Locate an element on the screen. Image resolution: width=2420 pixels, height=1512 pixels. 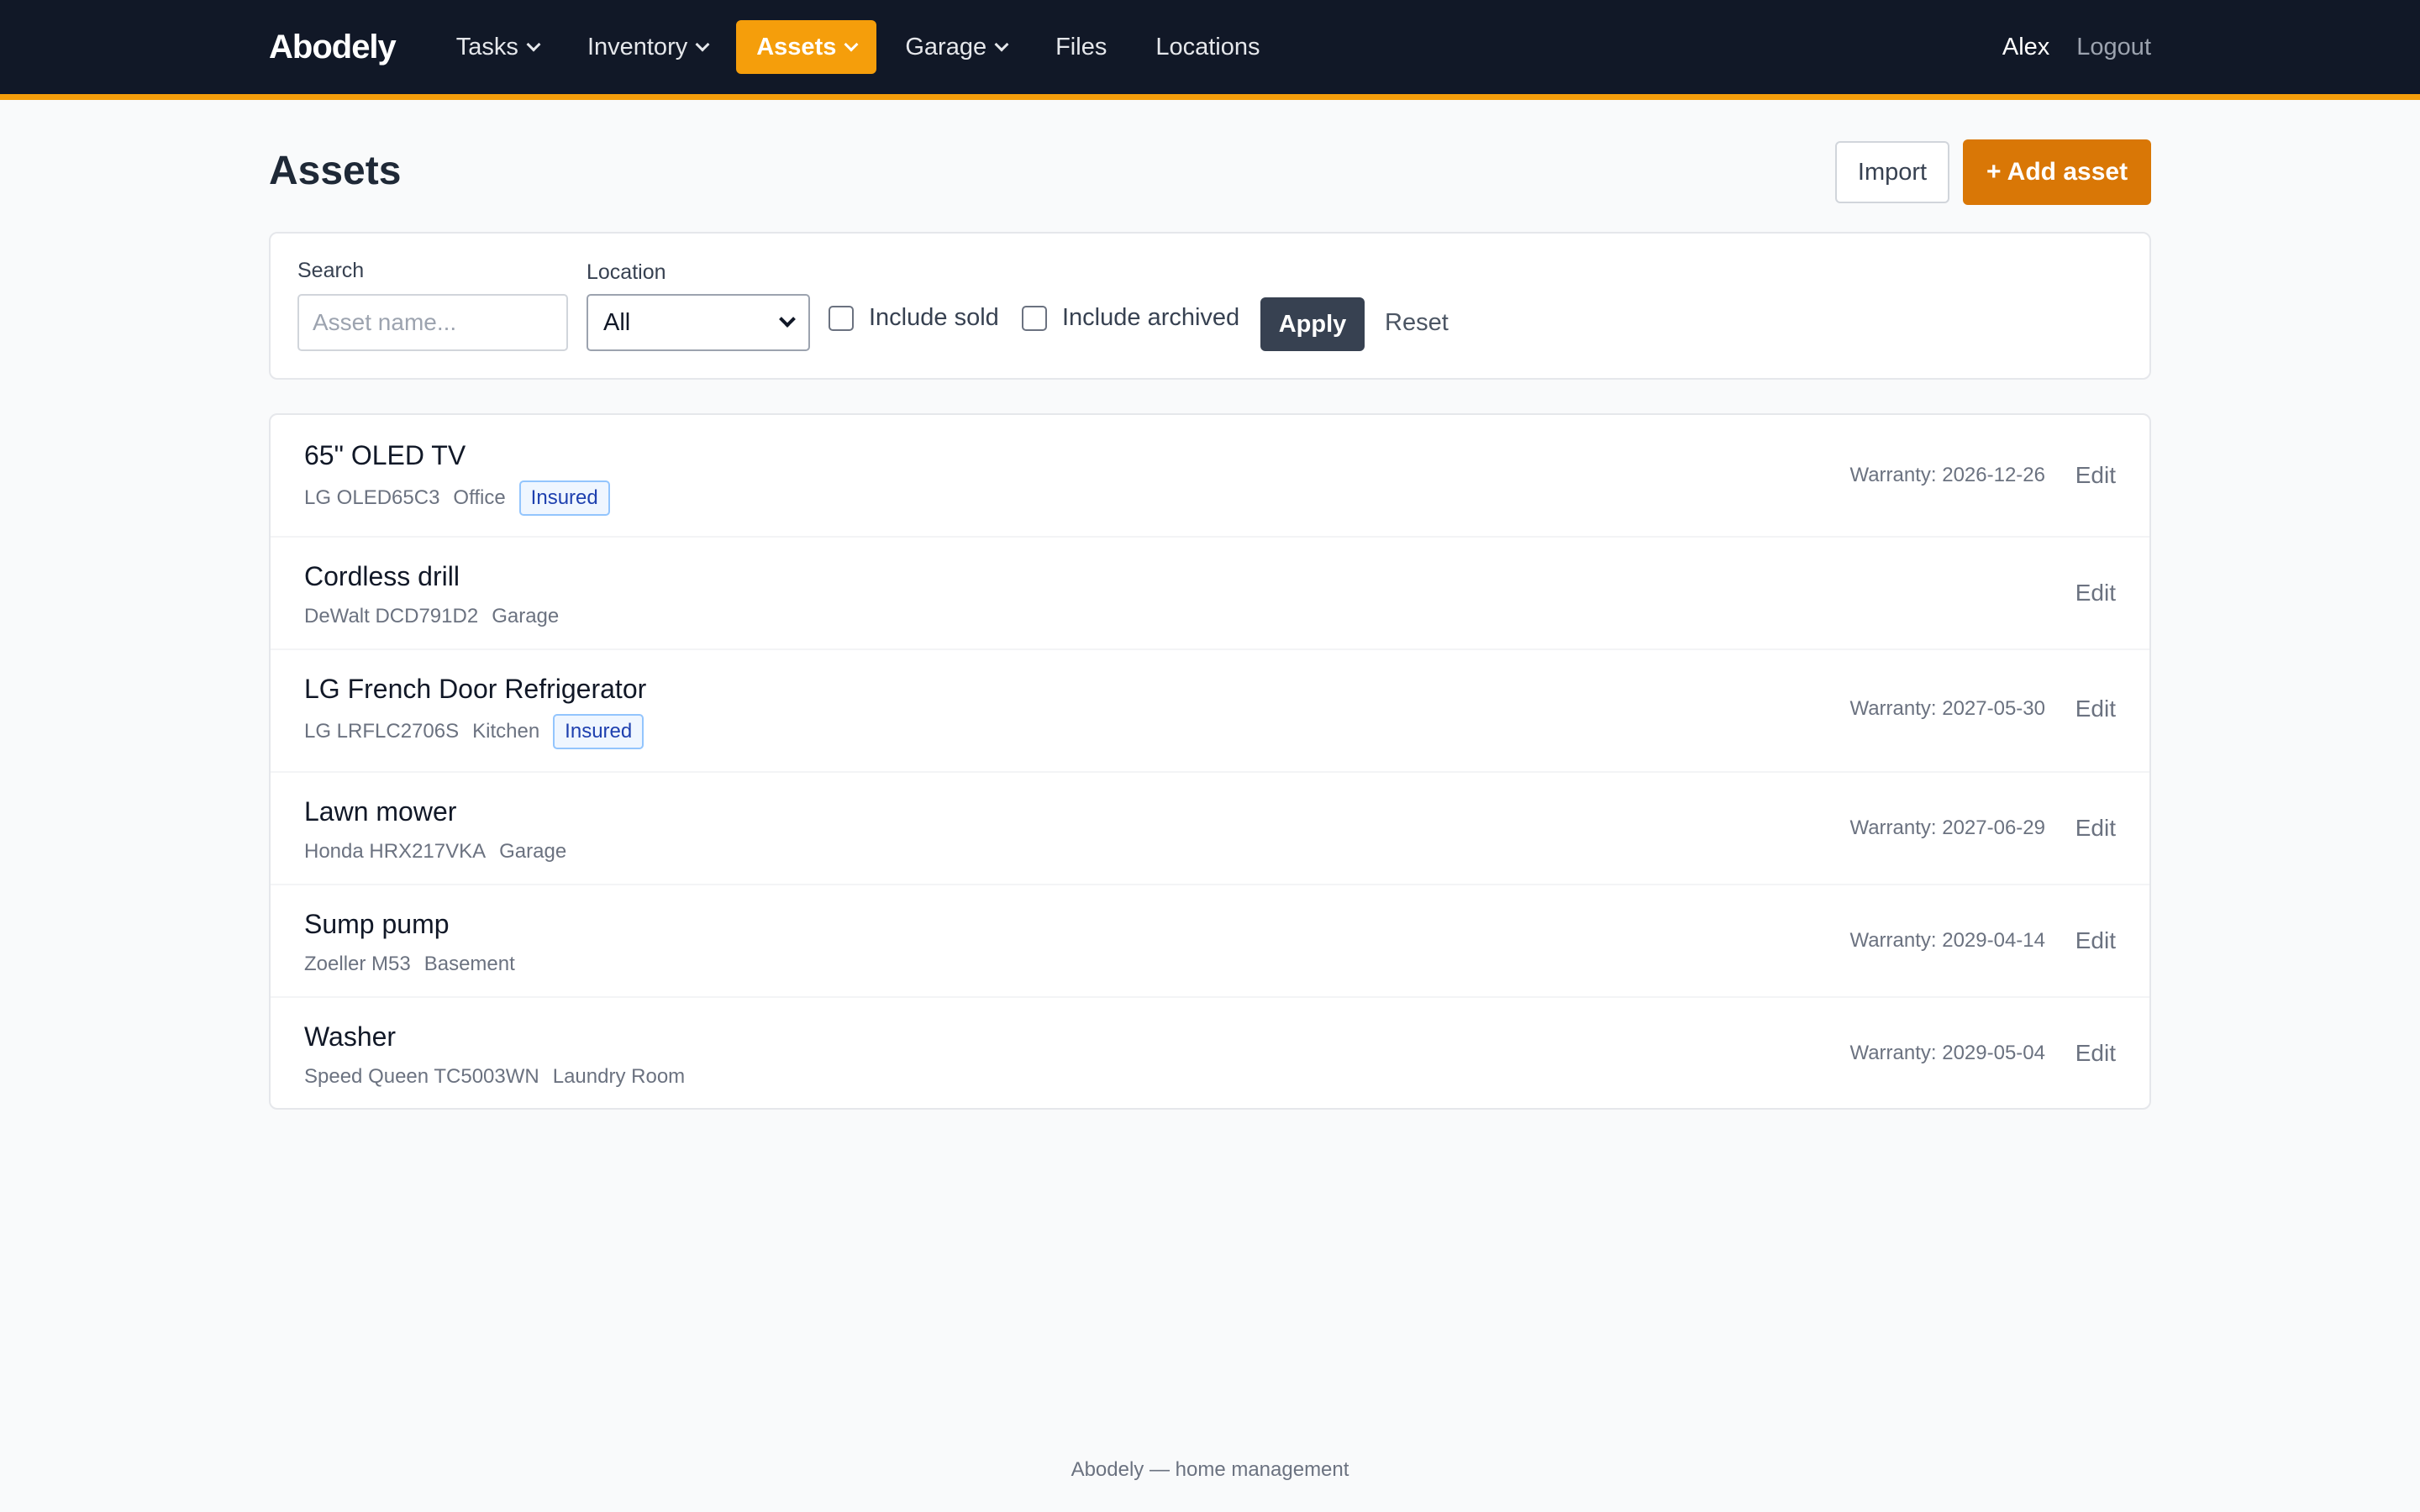
include-sold-toggle: Include sold is located at coordinates (914, 318).